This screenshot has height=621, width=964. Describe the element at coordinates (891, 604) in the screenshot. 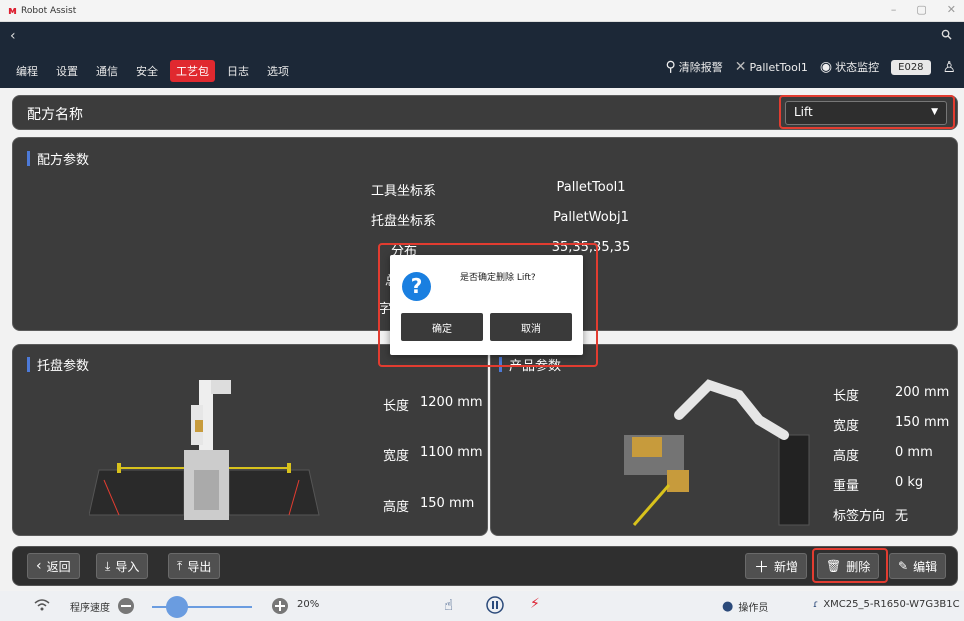

I see `controller-label: XMC25_5-R1650-W7G3B1C` at that location.